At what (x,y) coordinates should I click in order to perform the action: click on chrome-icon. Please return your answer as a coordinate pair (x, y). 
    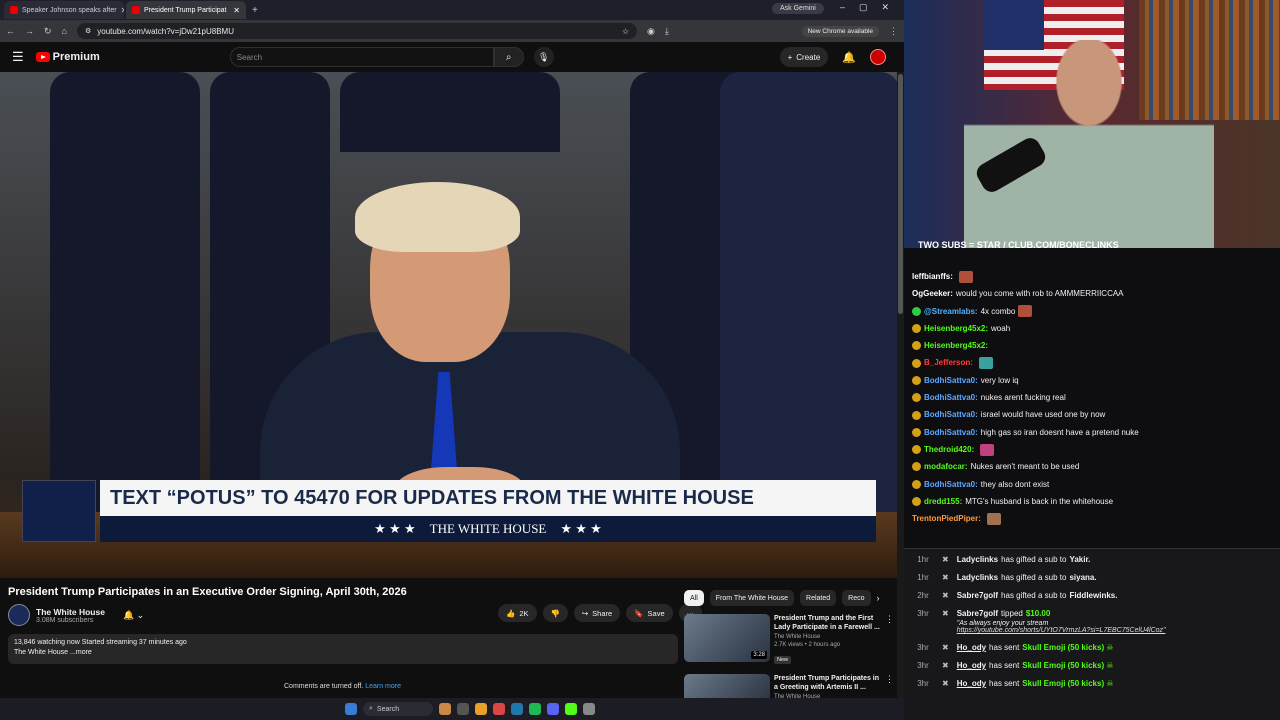
    Looking at the image, I should click on (499, 709).